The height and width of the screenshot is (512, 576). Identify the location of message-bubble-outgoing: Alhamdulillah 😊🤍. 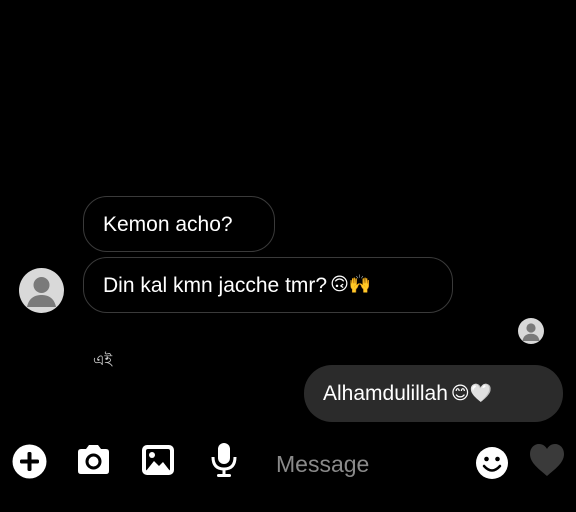
(433, 393).